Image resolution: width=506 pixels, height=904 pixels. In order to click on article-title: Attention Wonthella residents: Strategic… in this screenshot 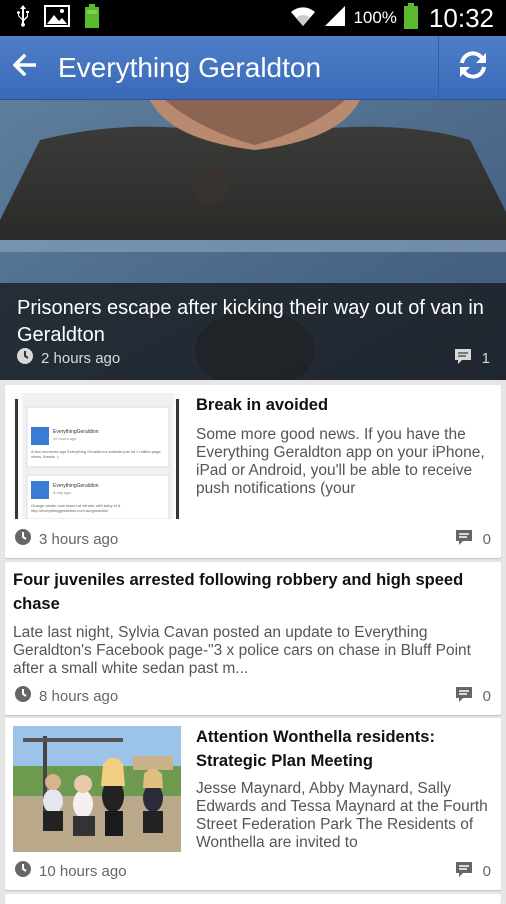, I will do `click(315, 749)`.